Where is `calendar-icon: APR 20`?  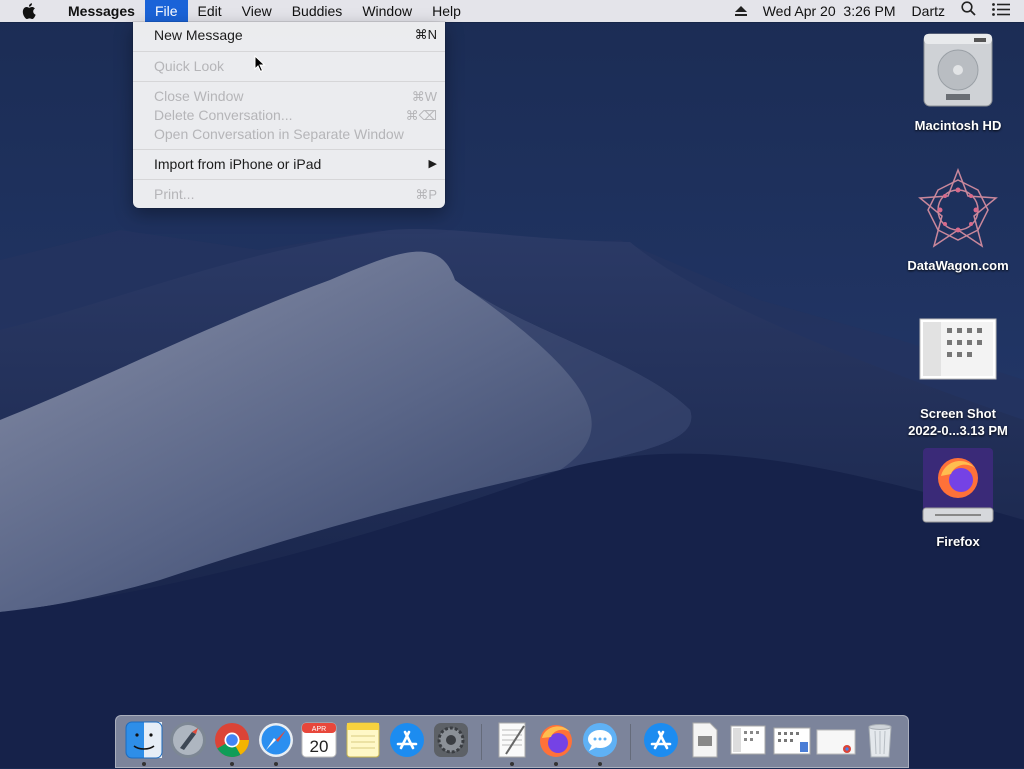
calendar-icon: APR 20 is located at coordinates (319, 740).